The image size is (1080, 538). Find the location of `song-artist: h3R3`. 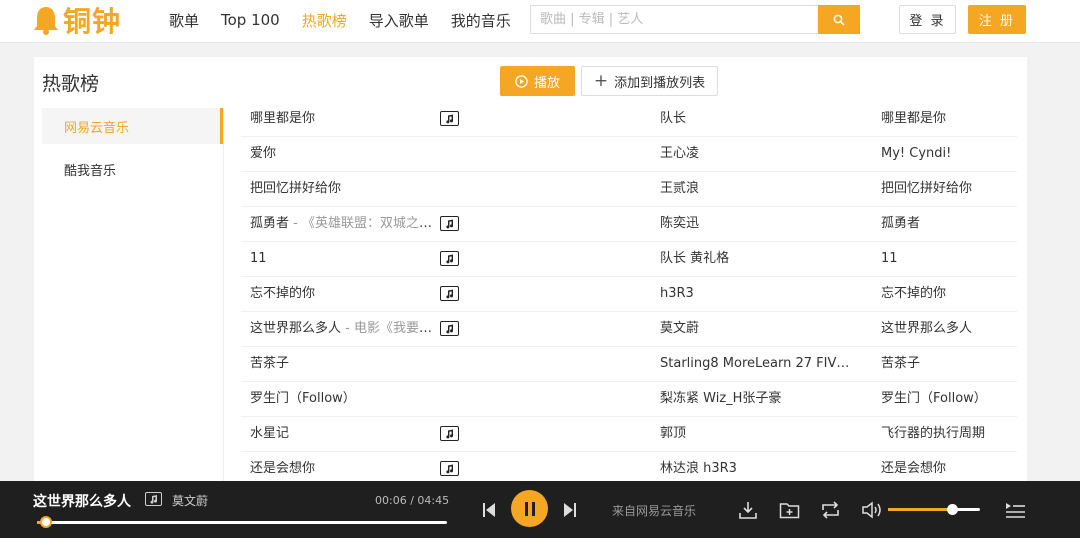

song-artist: h3R3 is located at coordinates (757, 294).